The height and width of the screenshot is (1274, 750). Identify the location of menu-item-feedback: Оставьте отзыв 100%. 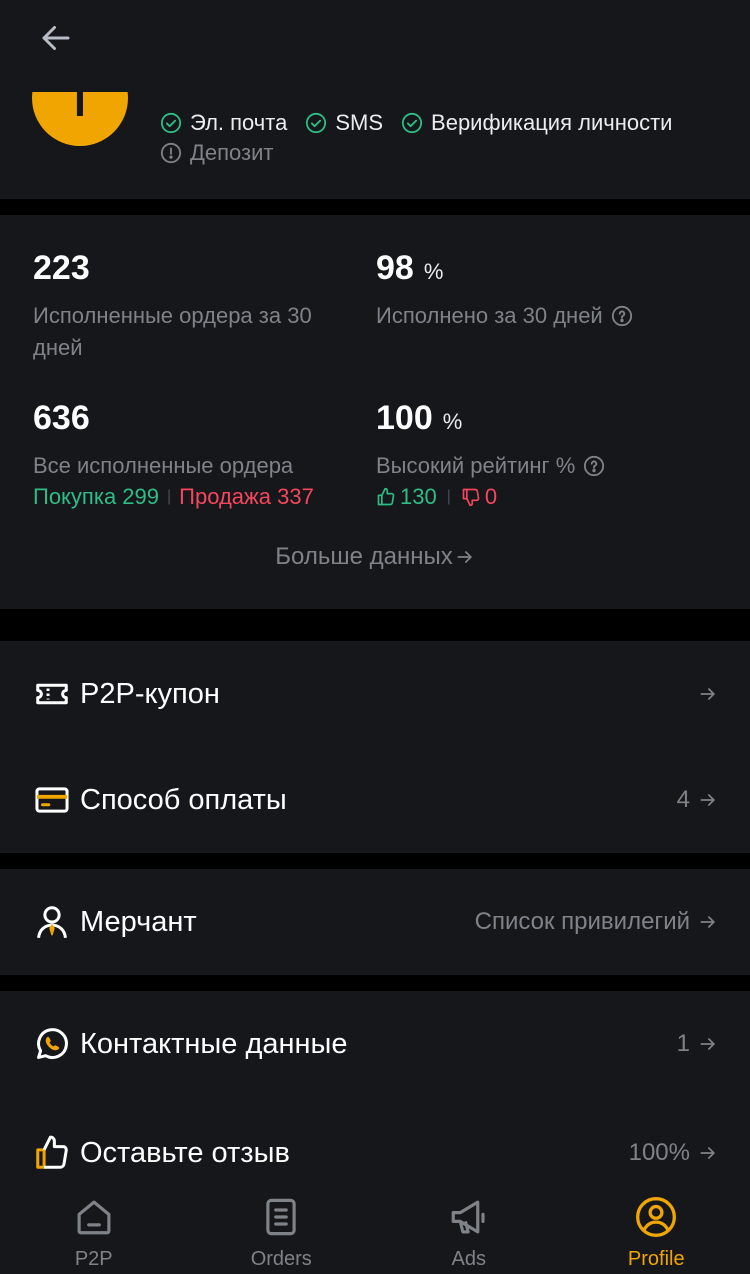
(375, 1153).